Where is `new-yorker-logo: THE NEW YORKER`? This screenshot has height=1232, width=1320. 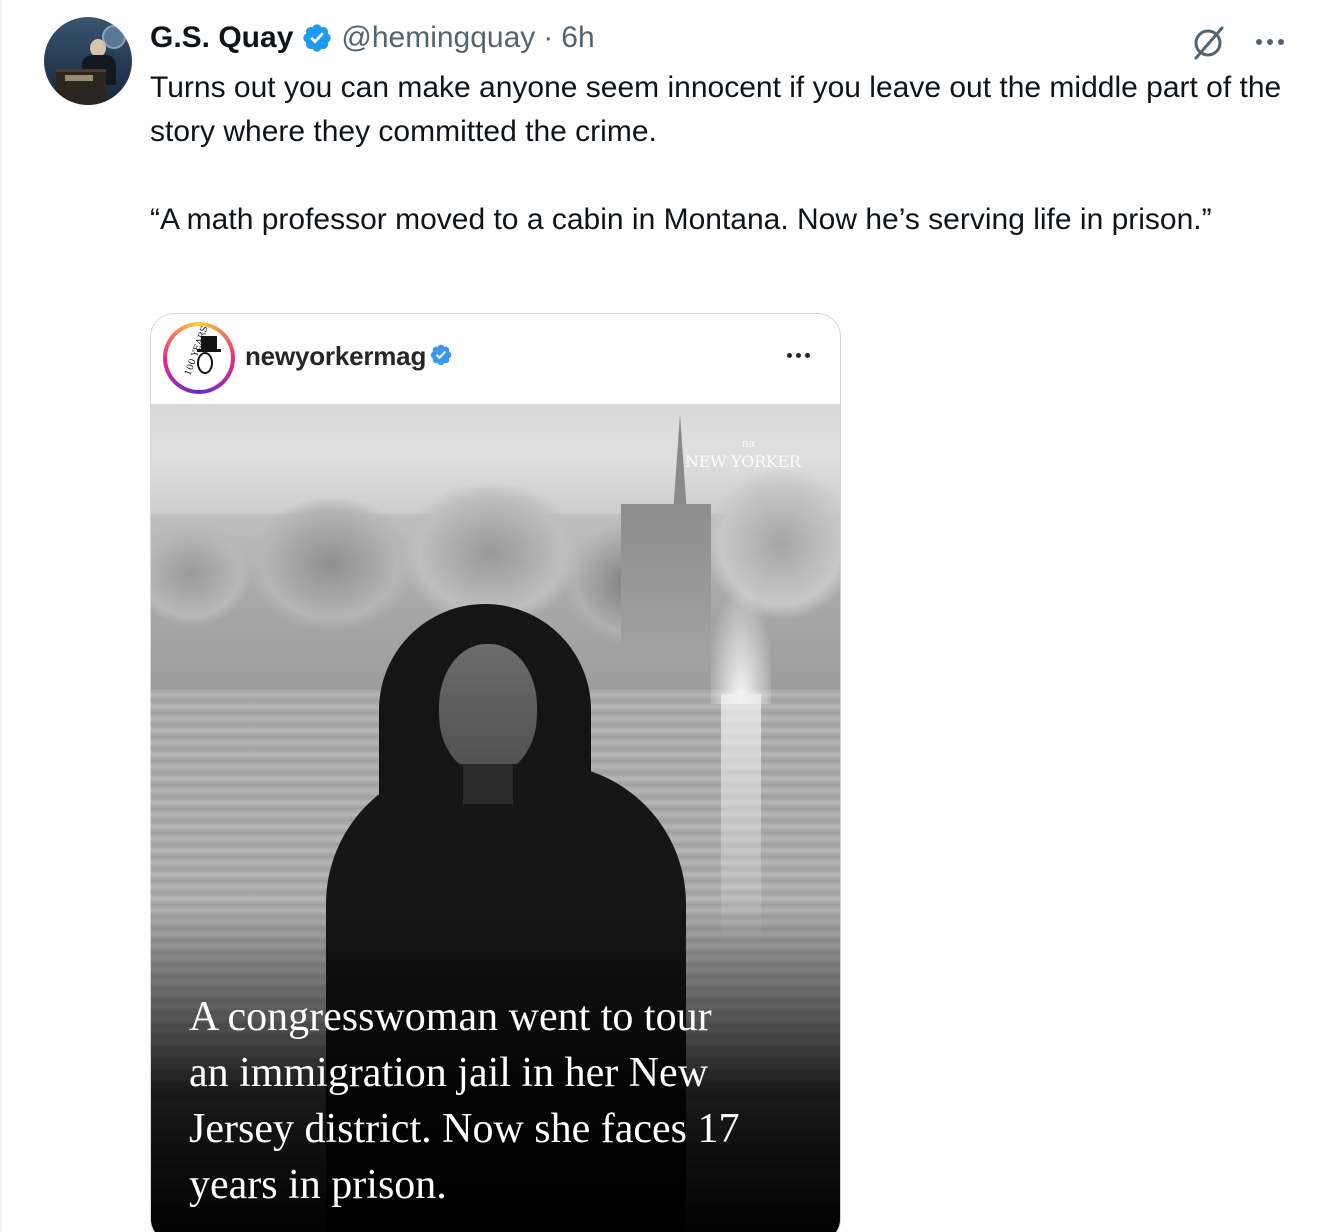 new-yorker-logo: THE NEW YORKER is located at coordinates (743, 456).